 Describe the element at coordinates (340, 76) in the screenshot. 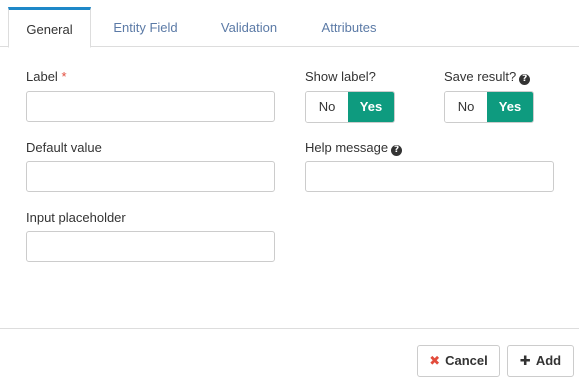

I see `show-label-label: Show label?` at that location.